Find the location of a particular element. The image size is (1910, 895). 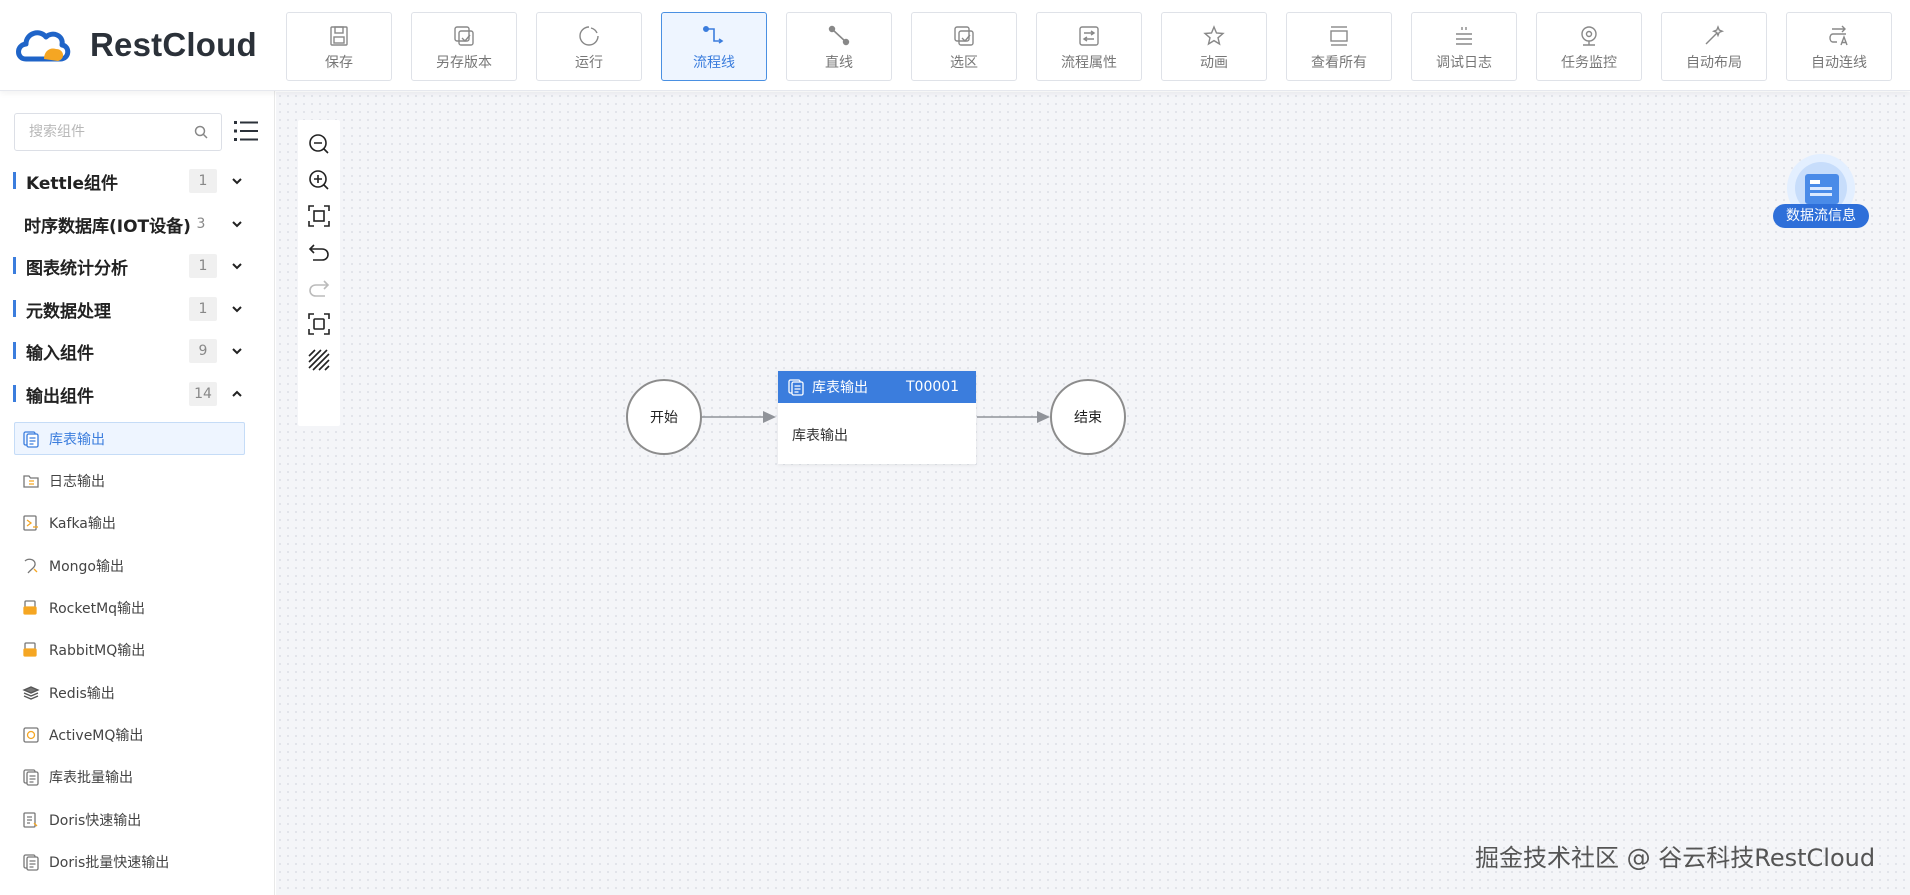

component-item-mongo-output: Mongo输出 is located at coordinates (129, 565).